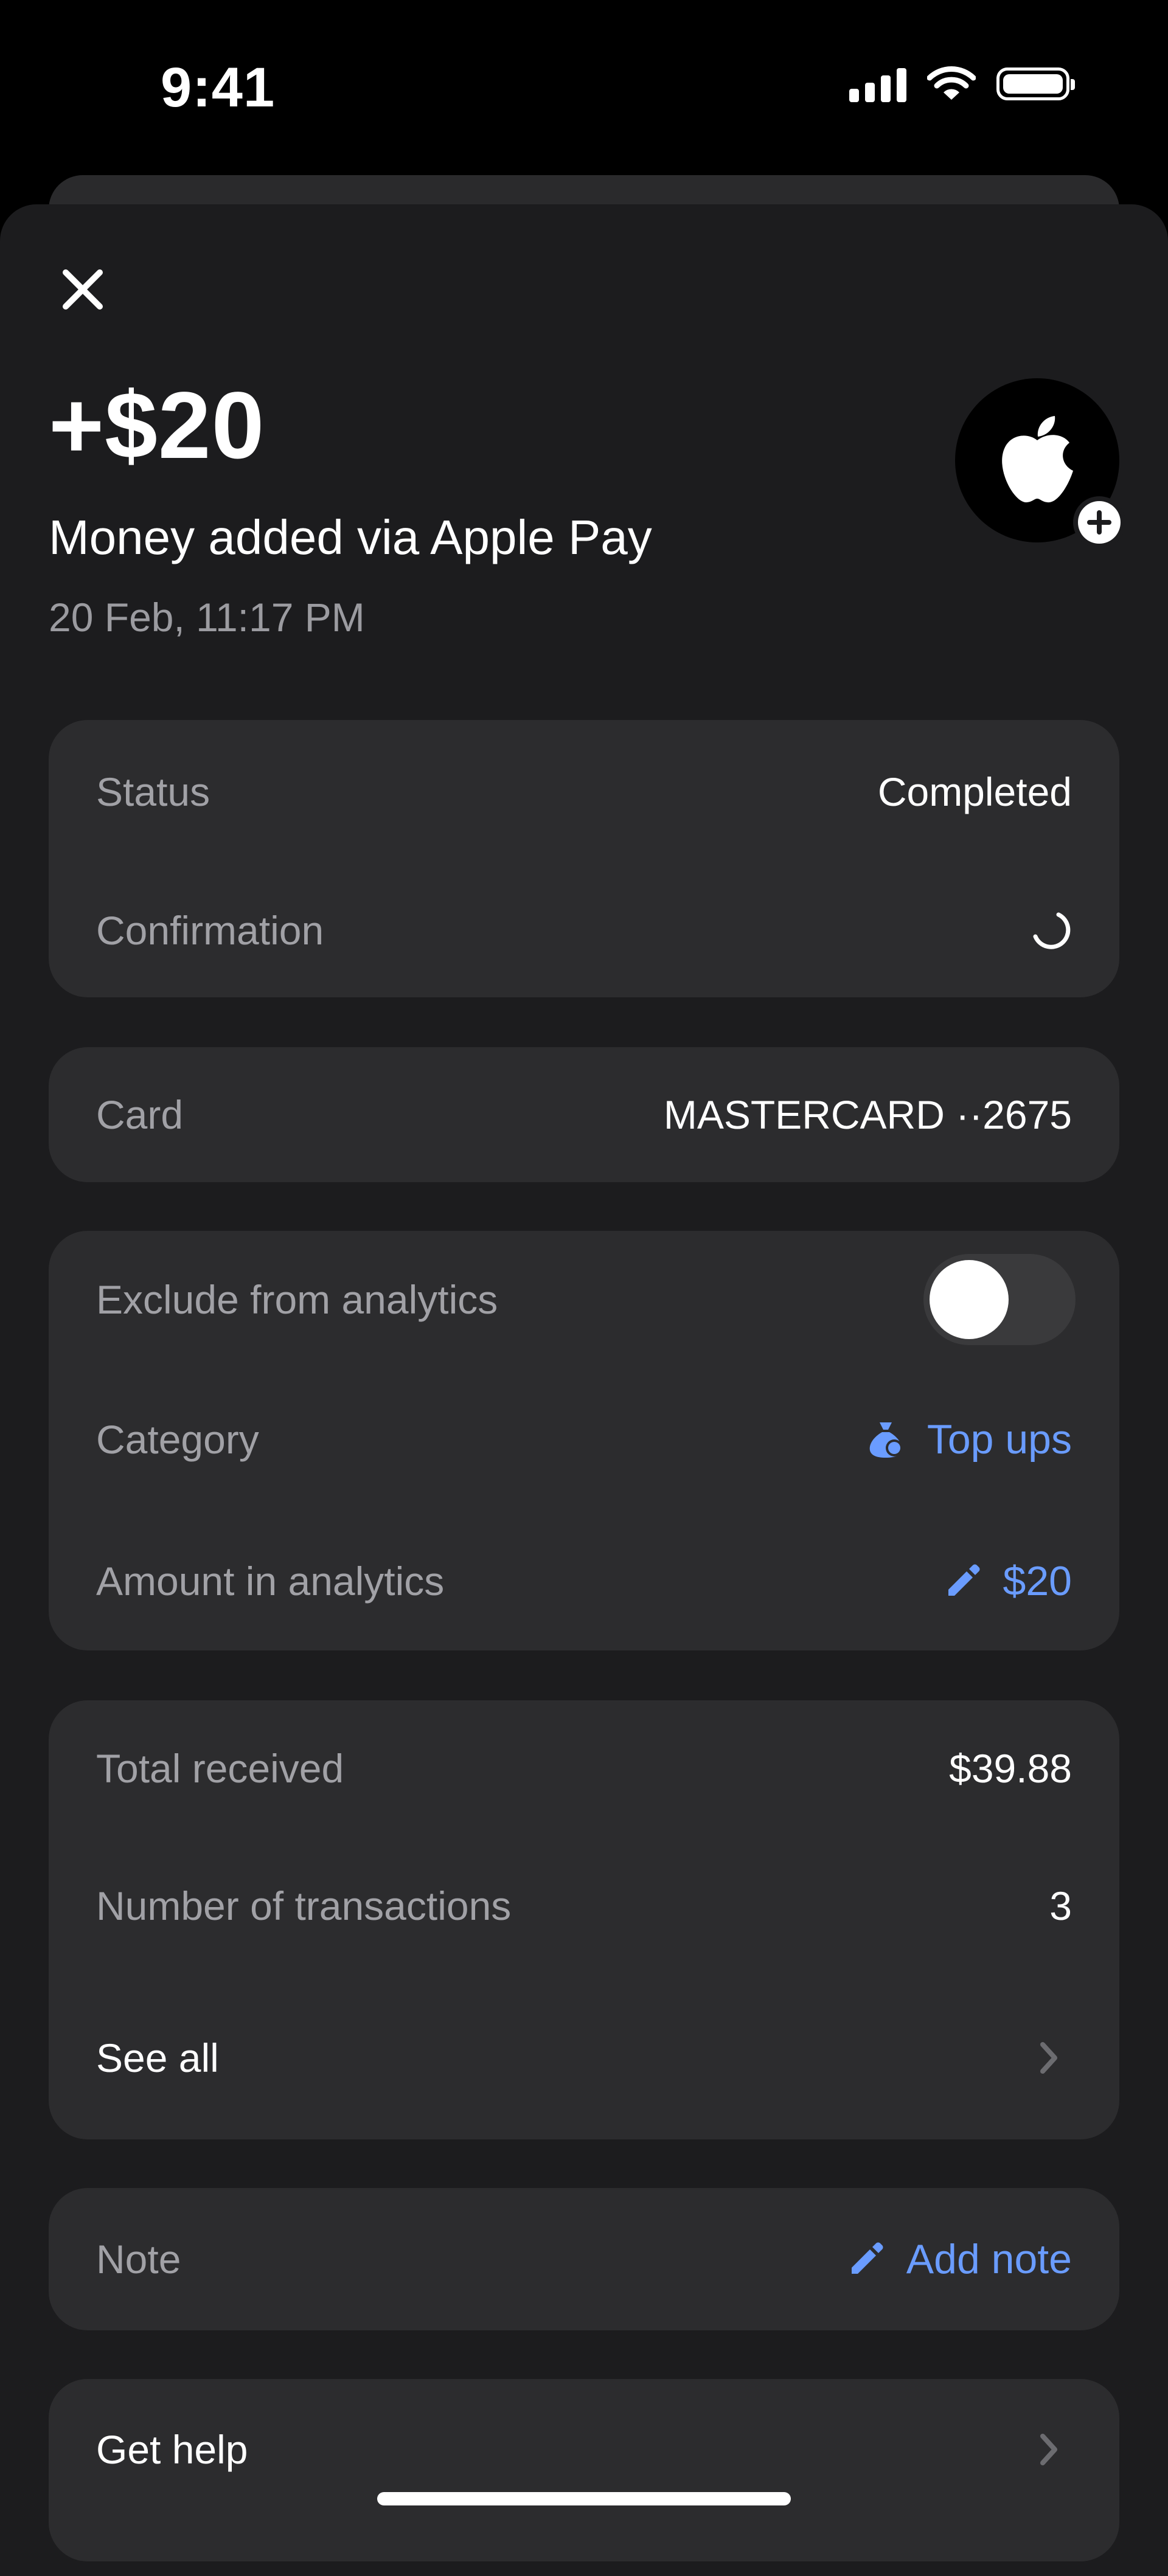  What do you see at coordinates (1010, 1768) in the screenshot?
I see `total-received-value: $39.88` at bounding box center [1010, 1768].